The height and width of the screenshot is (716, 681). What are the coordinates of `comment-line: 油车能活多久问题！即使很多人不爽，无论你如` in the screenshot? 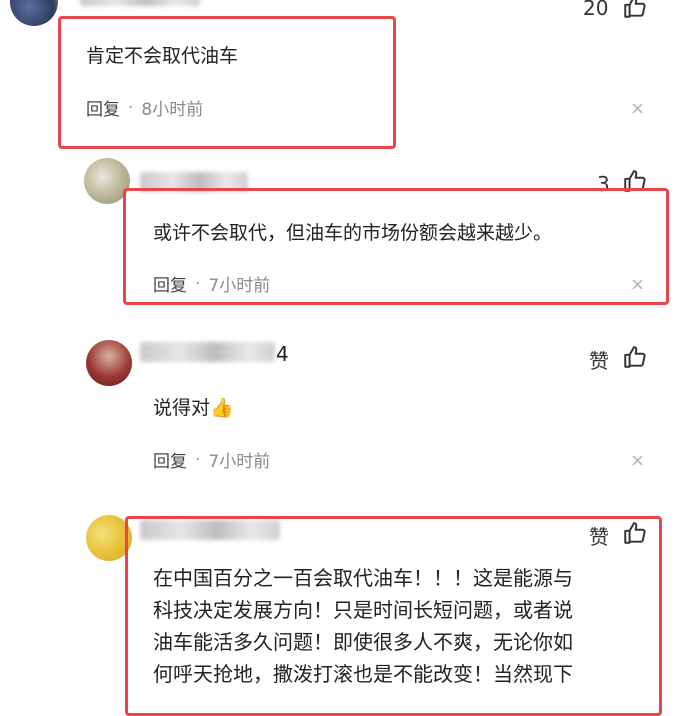 It's located at (363, 642).